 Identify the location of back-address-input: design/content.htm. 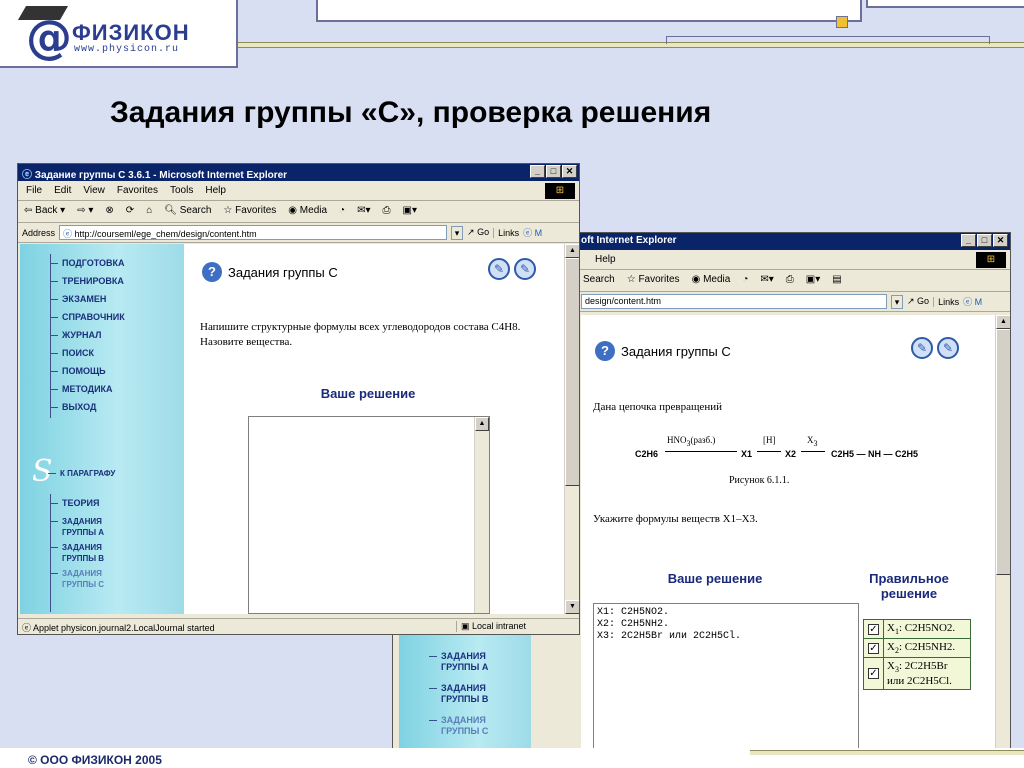
(734, 301).